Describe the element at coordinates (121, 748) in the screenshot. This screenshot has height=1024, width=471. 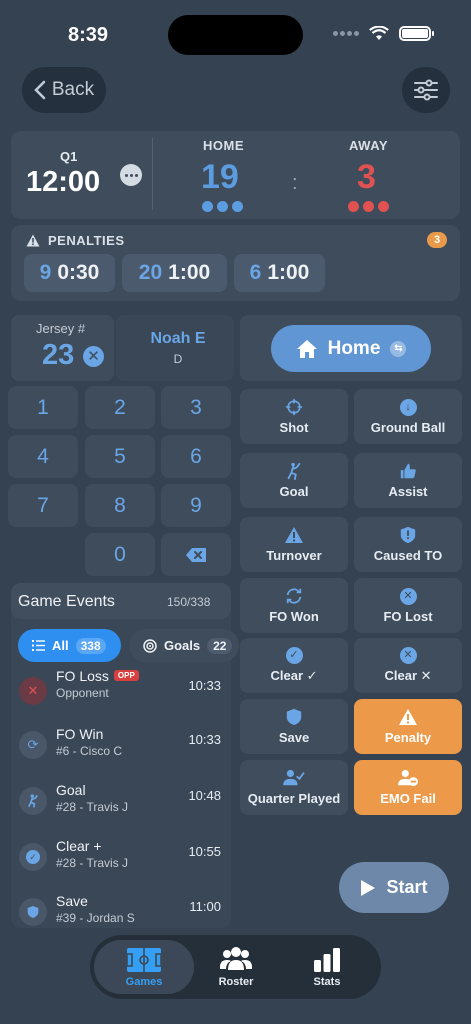
I see `event-row: ⟳ FO Win #6 - Cisco C 10:33` at that location.